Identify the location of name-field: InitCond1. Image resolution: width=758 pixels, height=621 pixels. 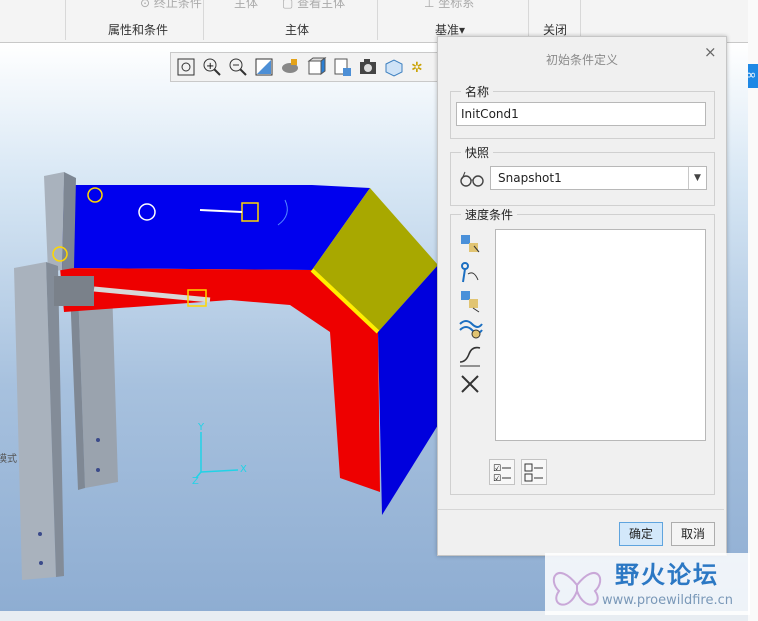
(581, 114).